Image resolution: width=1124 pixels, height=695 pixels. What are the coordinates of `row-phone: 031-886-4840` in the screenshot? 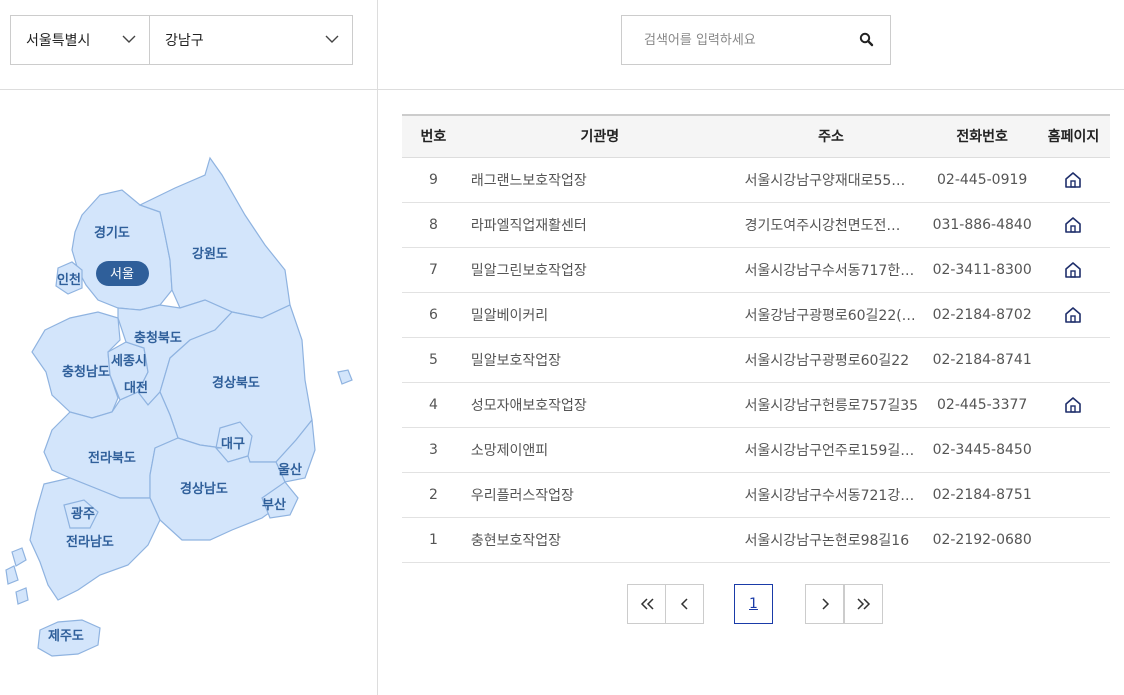 It's located at (982, 225).